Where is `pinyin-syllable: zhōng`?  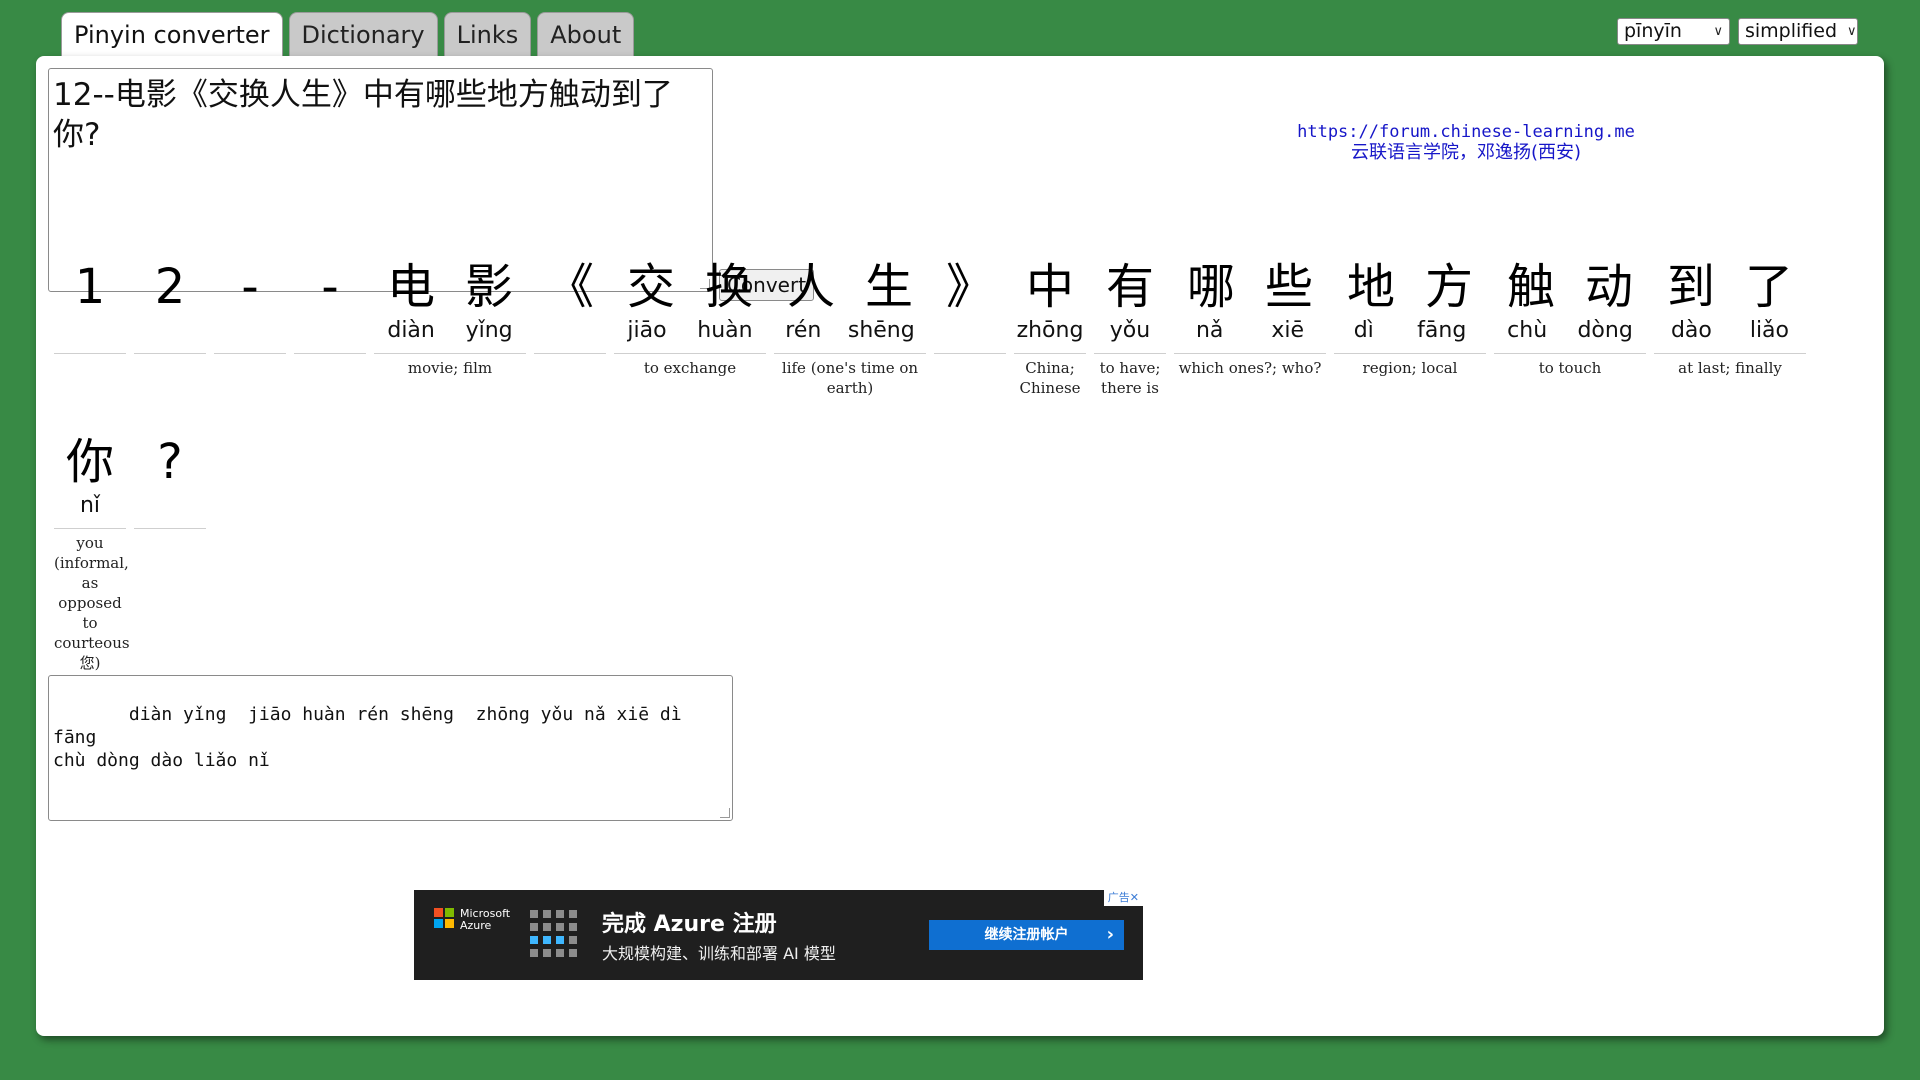 pinyin-syllable: zhōng is located at coordinates (1050, 330).